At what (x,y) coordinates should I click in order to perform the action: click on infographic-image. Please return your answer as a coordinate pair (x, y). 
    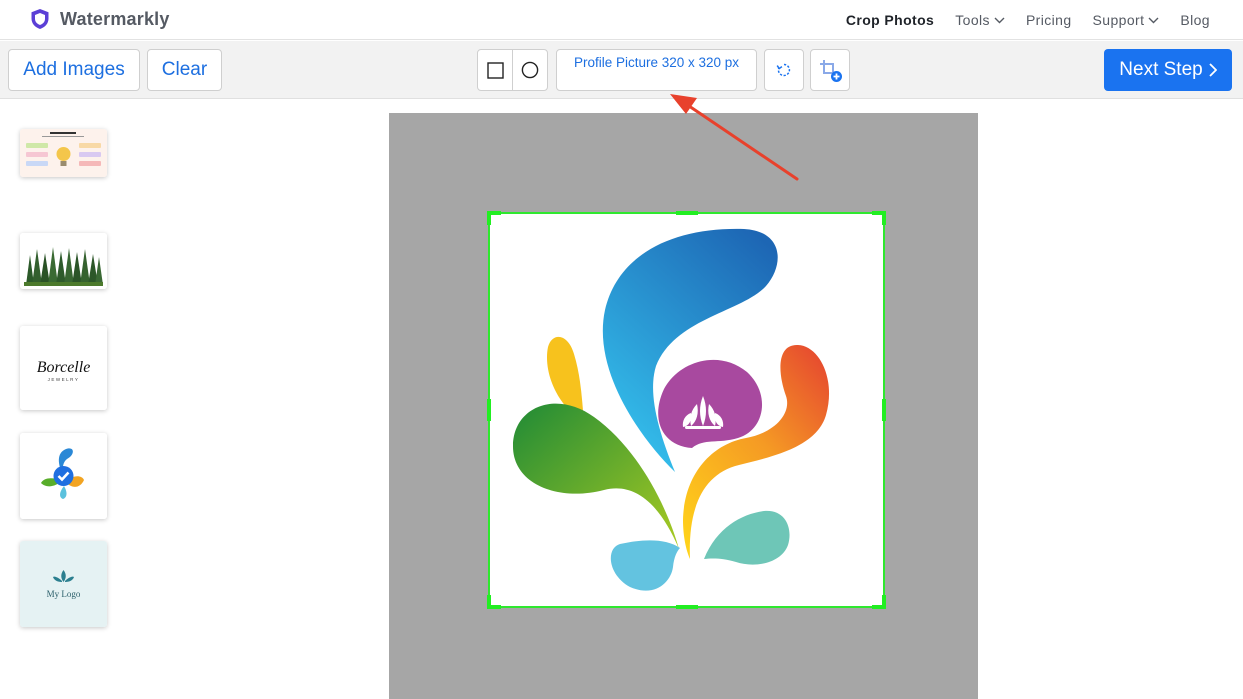
    Looking at the image, I should click on (63, 153).